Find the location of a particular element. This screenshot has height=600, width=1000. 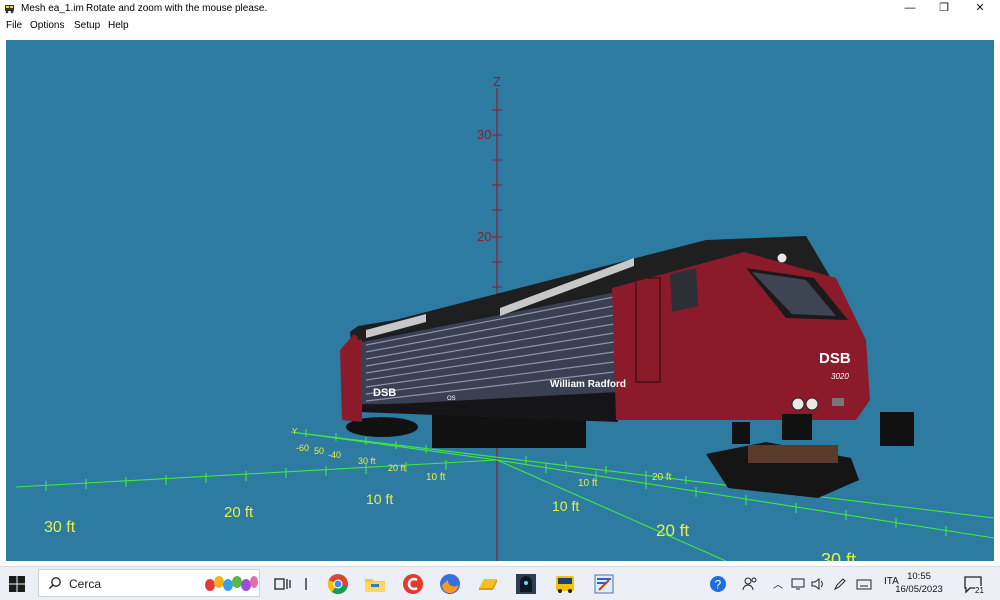

search-placeholder: Cerca is located at coordinates (85, 584).